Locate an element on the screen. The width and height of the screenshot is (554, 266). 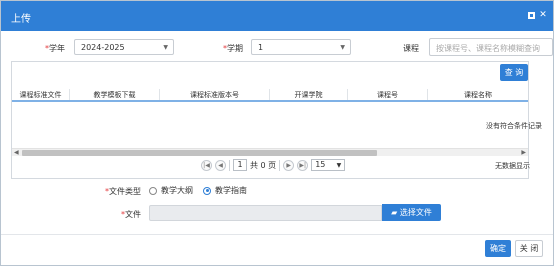
scrollbar-thumb is located at coordinates (199, 153).